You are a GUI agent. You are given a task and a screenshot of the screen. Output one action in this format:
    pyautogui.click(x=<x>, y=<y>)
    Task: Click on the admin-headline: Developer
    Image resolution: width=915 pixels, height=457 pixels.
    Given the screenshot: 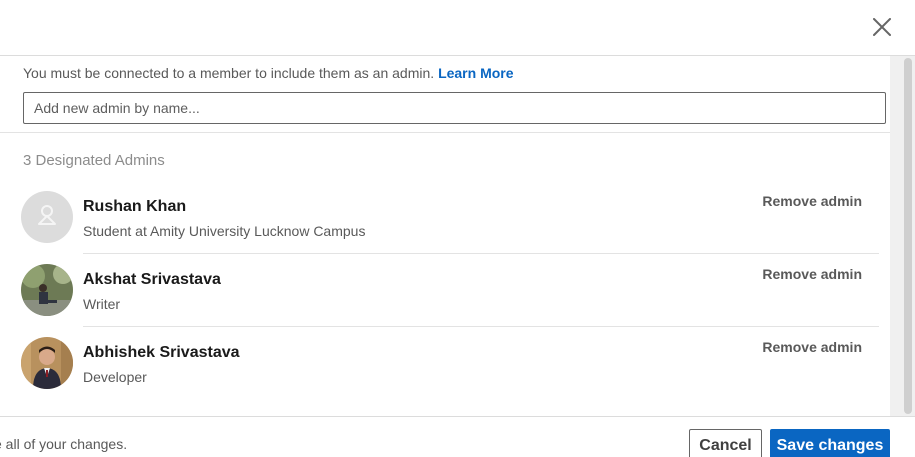 What is the action you would take?
    pyautogui.click(x=115, y=377)
    